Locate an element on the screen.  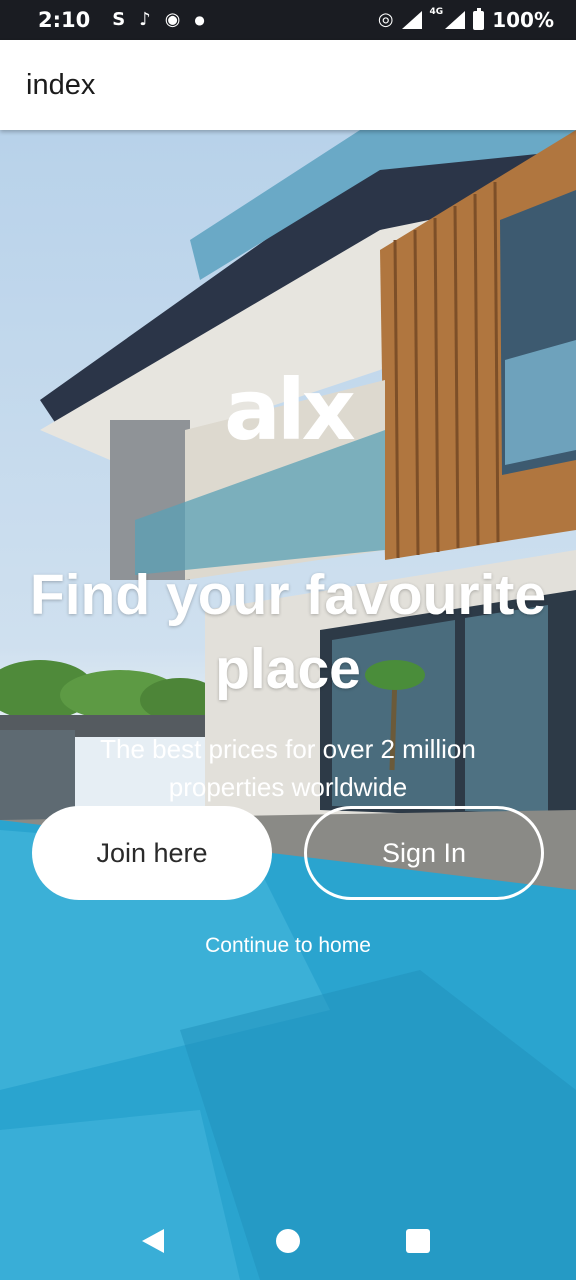
status-time: 2:10 is located at coordinates (64, 20).